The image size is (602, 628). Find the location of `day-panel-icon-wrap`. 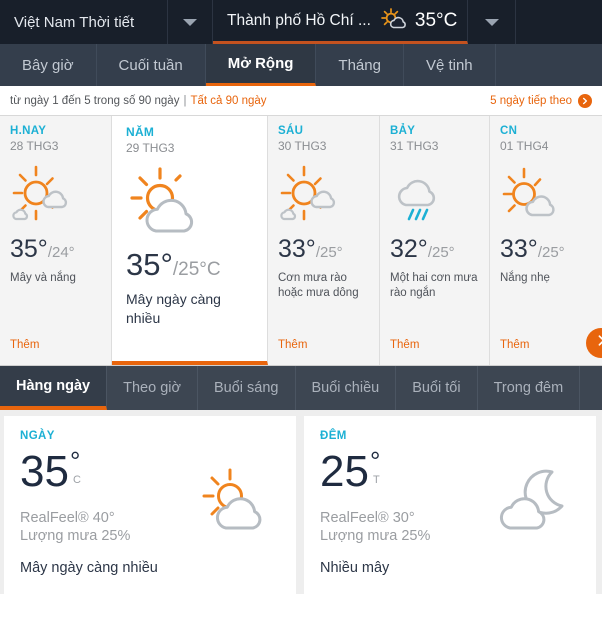

day-panel-icon-wrap is located at coordinates (234, 502).